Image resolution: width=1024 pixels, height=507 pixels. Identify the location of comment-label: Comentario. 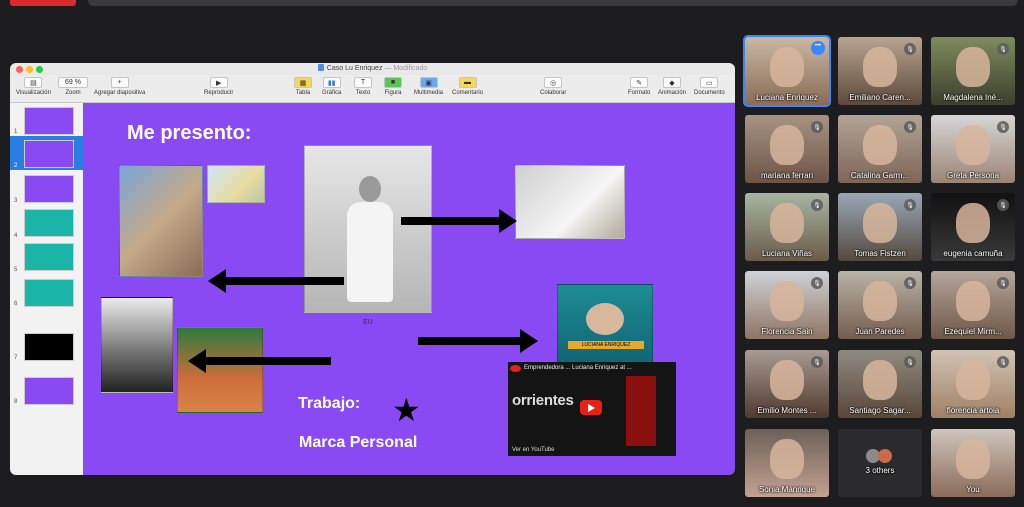
(468, 93).